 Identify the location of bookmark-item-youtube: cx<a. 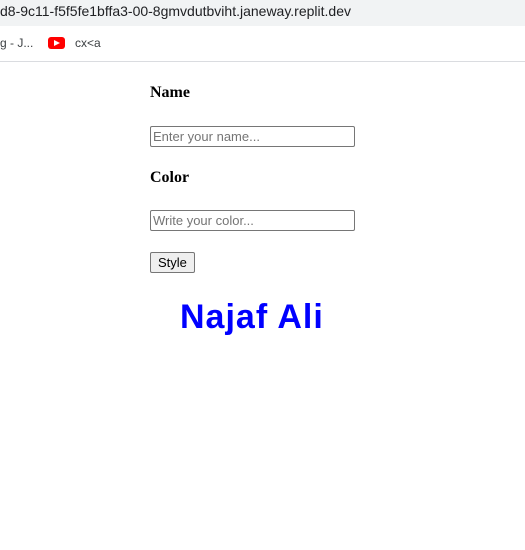
(74, 43).